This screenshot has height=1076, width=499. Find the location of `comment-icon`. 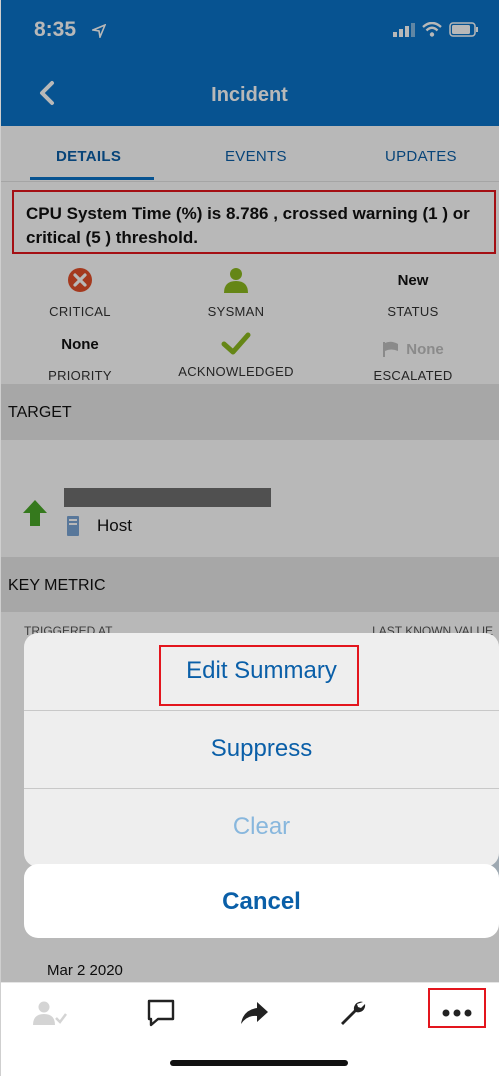

comment-icon is located at coordinates (161, 1013).